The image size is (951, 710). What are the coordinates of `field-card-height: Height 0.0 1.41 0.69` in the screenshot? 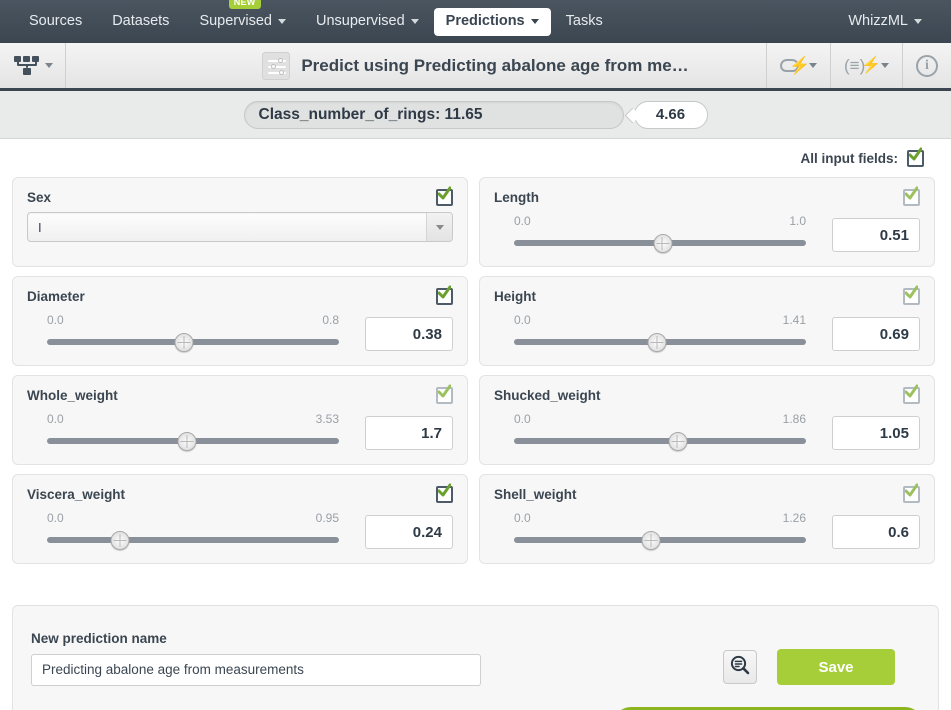 It's located at (707, 321).